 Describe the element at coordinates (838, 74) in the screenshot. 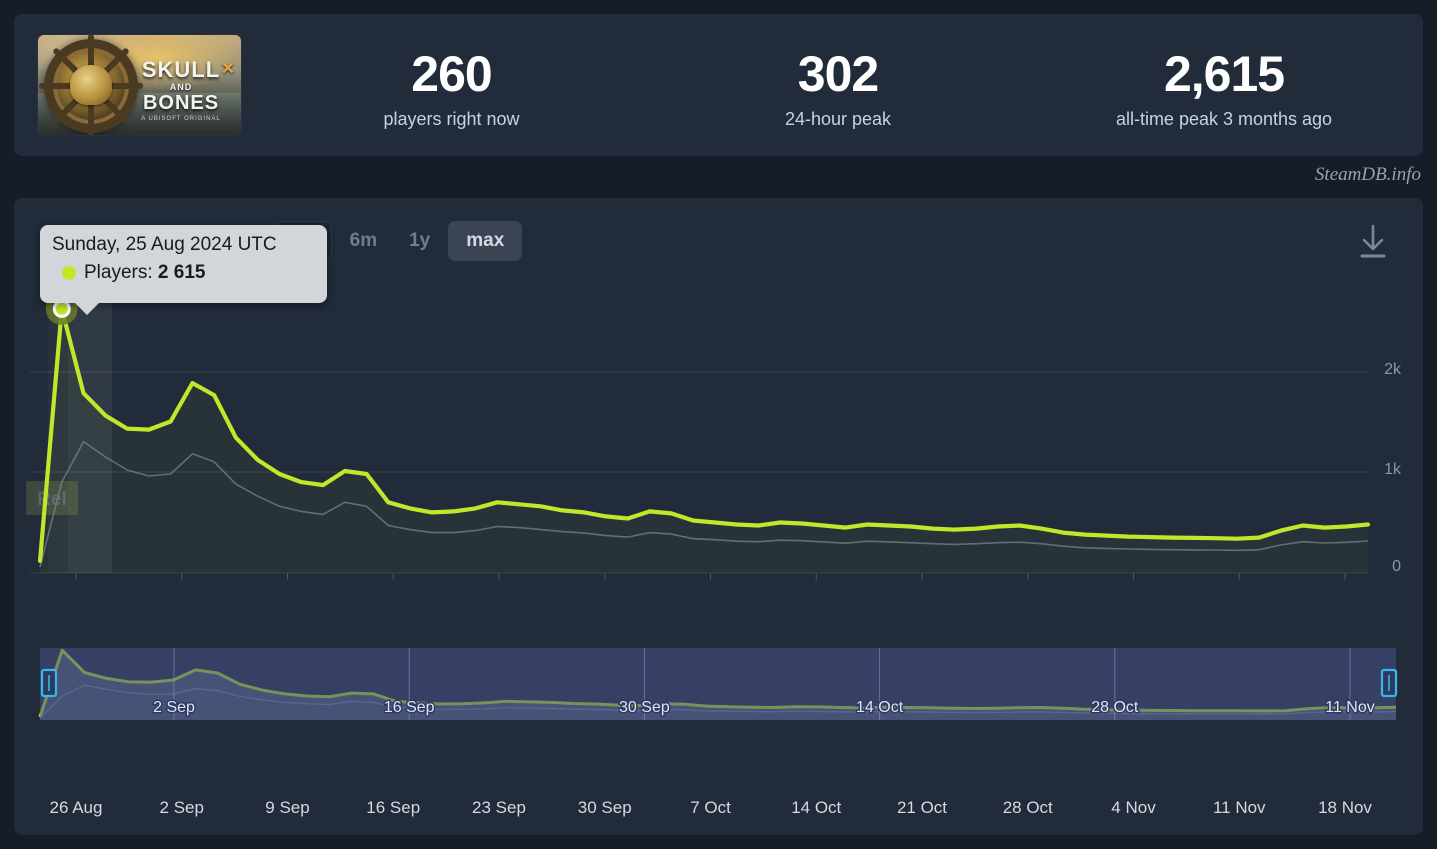

I see `stat-value: 302` at that location.